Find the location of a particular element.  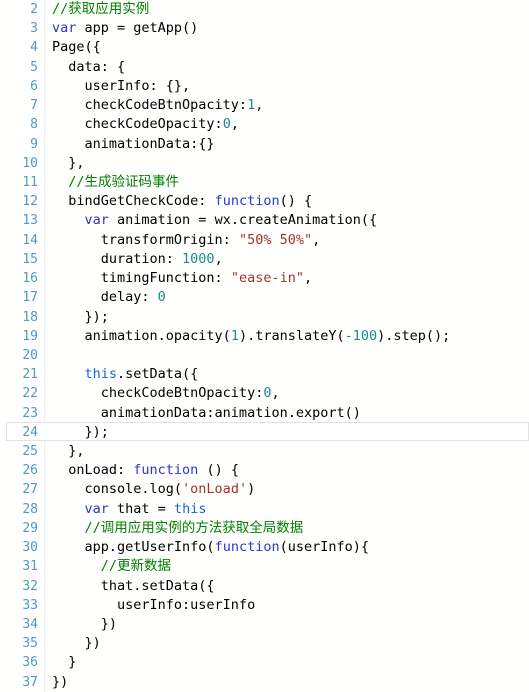

code-line: 7 checkCodeBtnOpacity:1, is located at coordinates (264, 105).